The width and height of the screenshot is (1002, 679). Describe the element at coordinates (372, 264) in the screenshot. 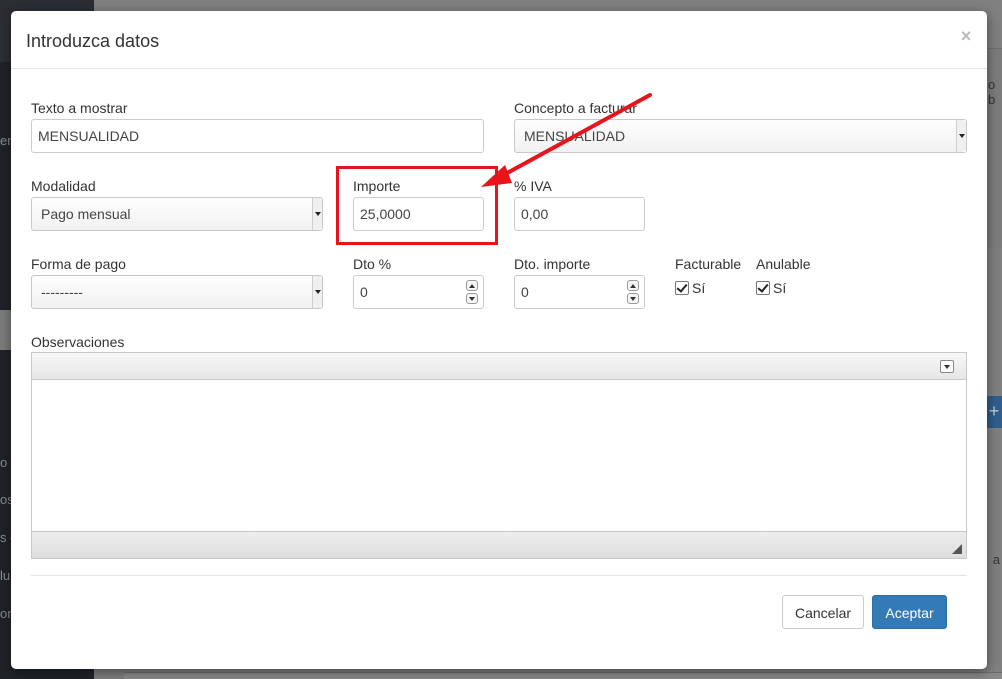

I see `dto-pct-label: Dto %` at that location.